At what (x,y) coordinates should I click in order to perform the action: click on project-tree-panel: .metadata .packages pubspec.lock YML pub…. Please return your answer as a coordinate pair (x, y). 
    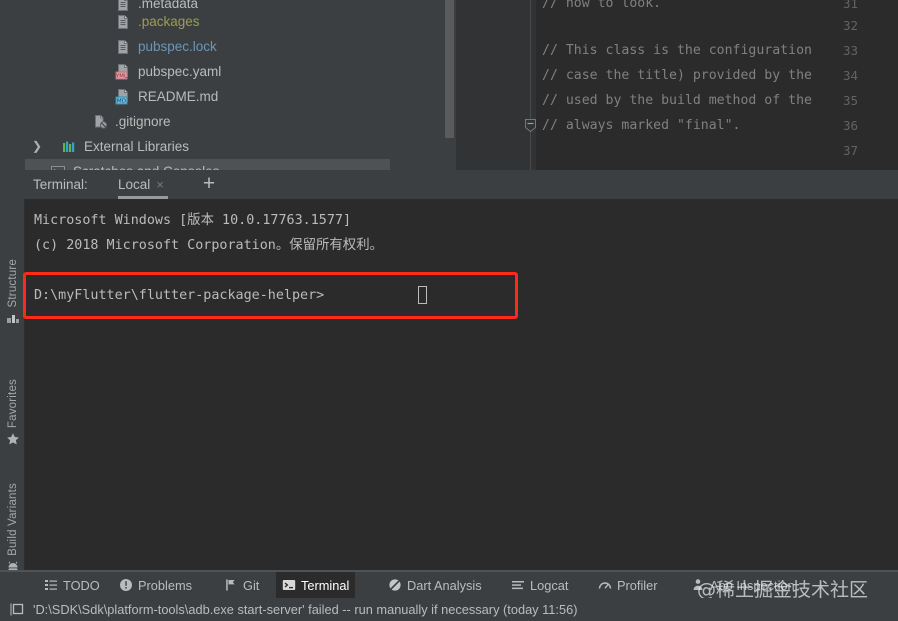
    Looking at the image, I should click on (228, 85).